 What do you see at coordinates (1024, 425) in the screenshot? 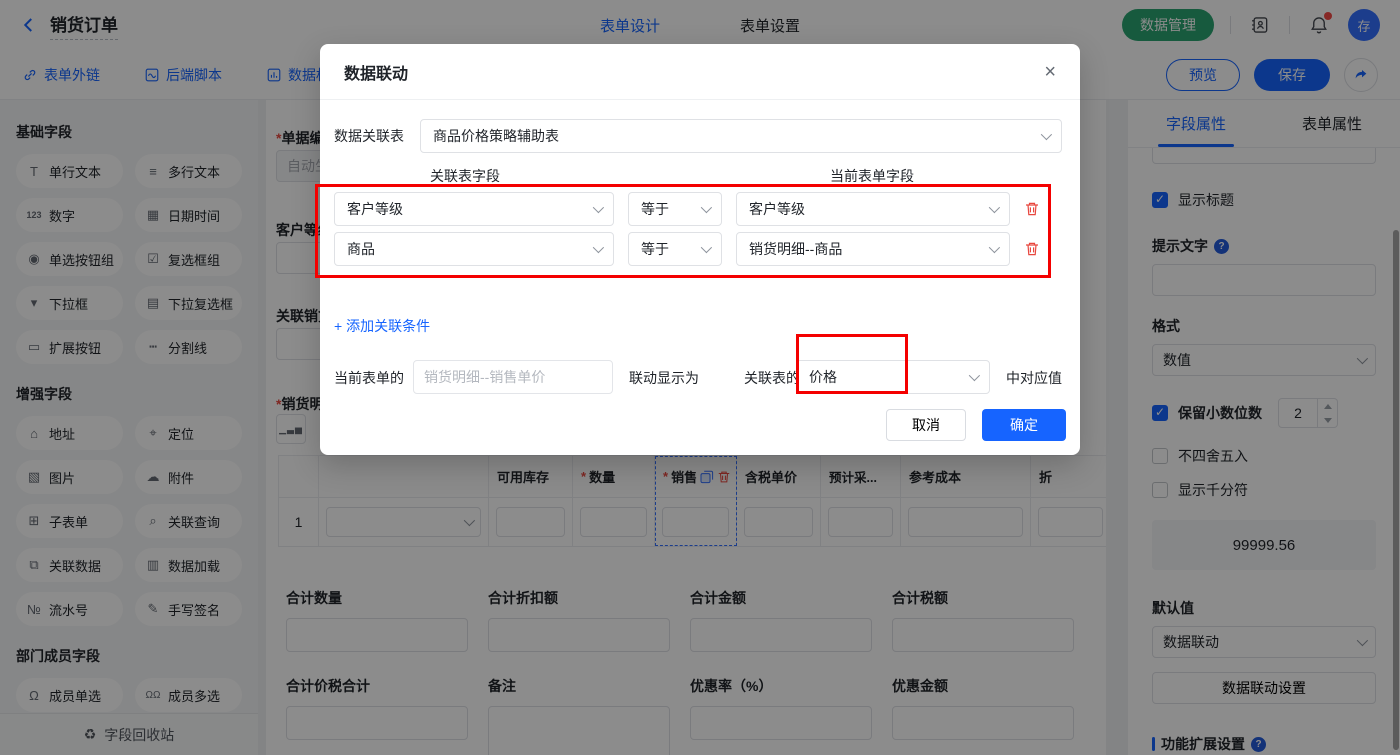
I see `confirm-button: 确定` at bounding box center [1024, 425].